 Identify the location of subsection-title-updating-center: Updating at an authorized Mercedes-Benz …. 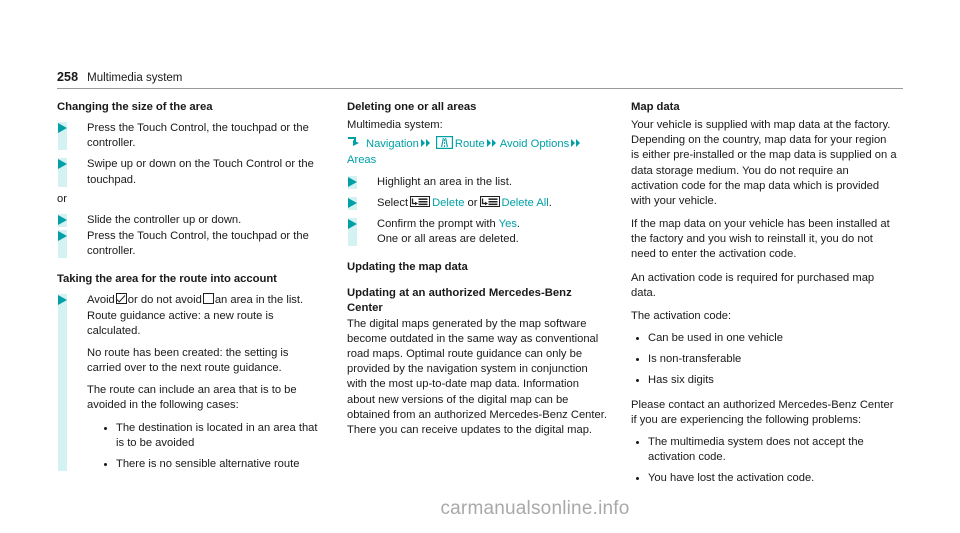
(459, 301).